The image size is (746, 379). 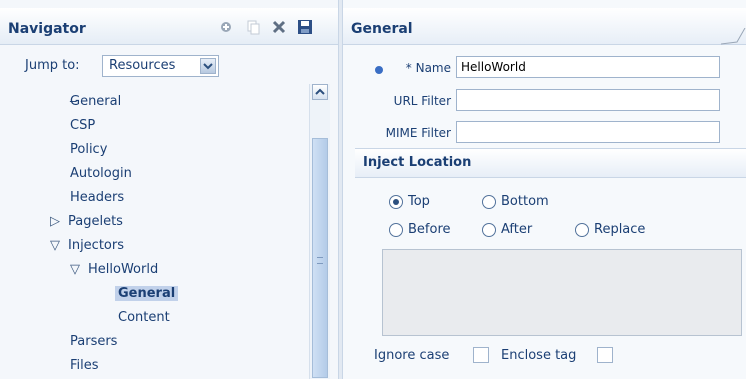 What do you see at coordinates (550, 163) in the screenshot?
I see `inject-location-header: Inject Location` at bounding box center [550, 163].